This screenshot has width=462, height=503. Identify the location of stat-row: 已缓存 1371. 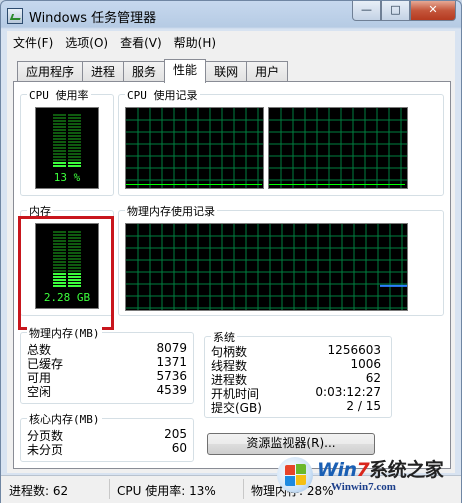
(107, 363).